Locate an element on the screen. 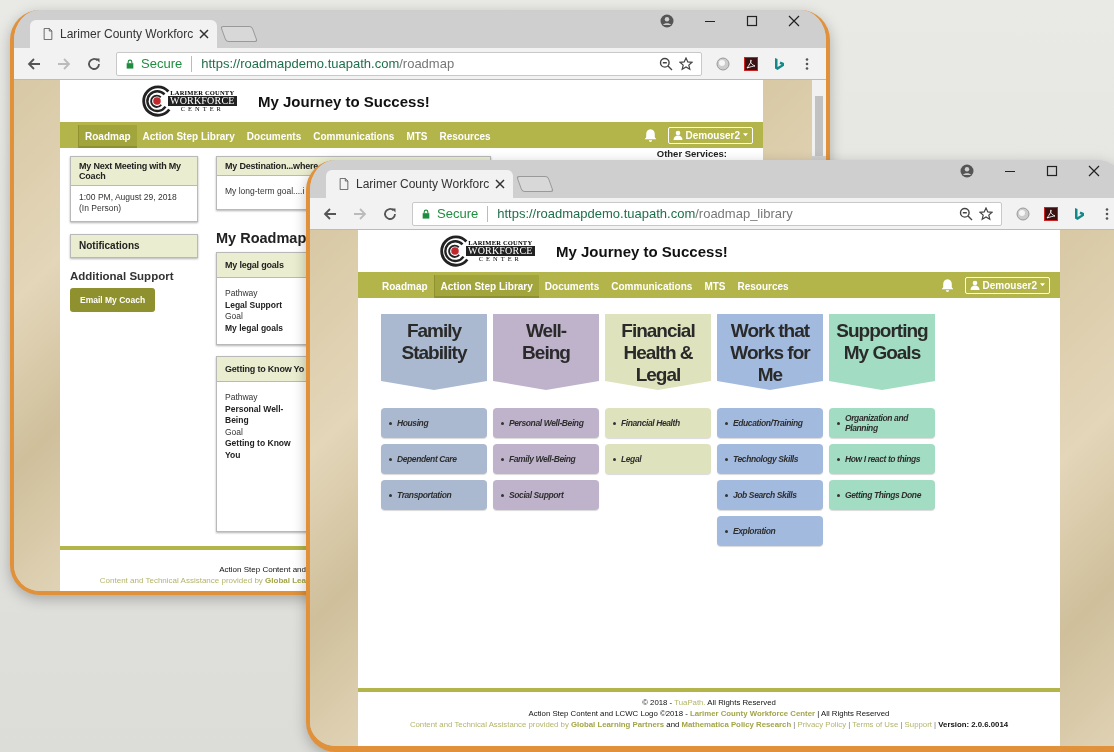 The height and width of the screenshot is (752, 1114). category-banner: Family Stability is located at coordinates (434, 352).